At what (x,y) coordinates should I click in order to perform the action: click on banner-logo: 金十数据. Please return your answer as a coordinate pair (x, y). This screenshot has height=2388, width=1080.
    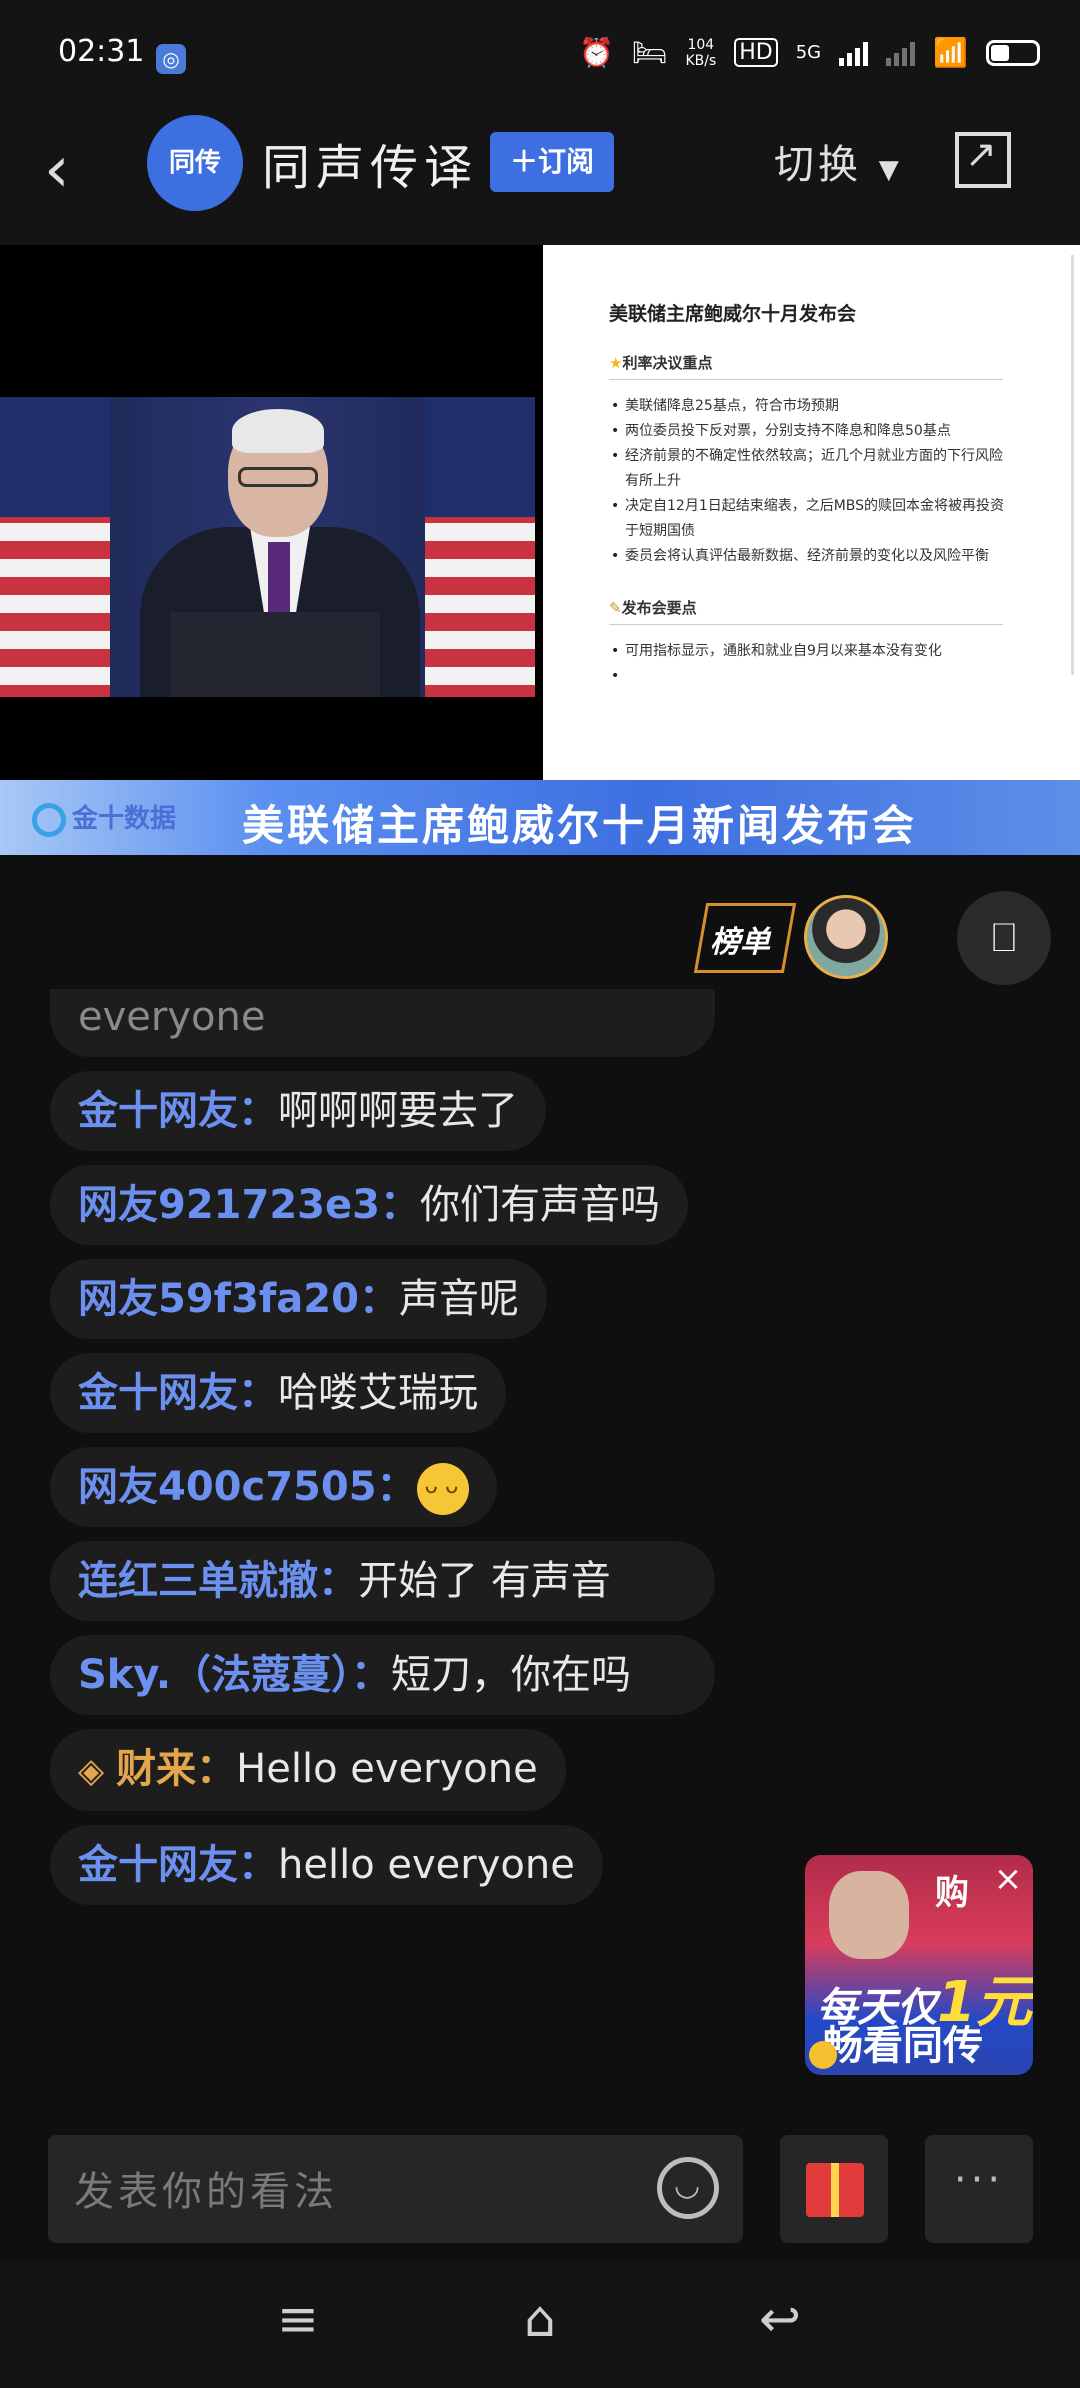
    Looking at the image, I should click on (104, 817).